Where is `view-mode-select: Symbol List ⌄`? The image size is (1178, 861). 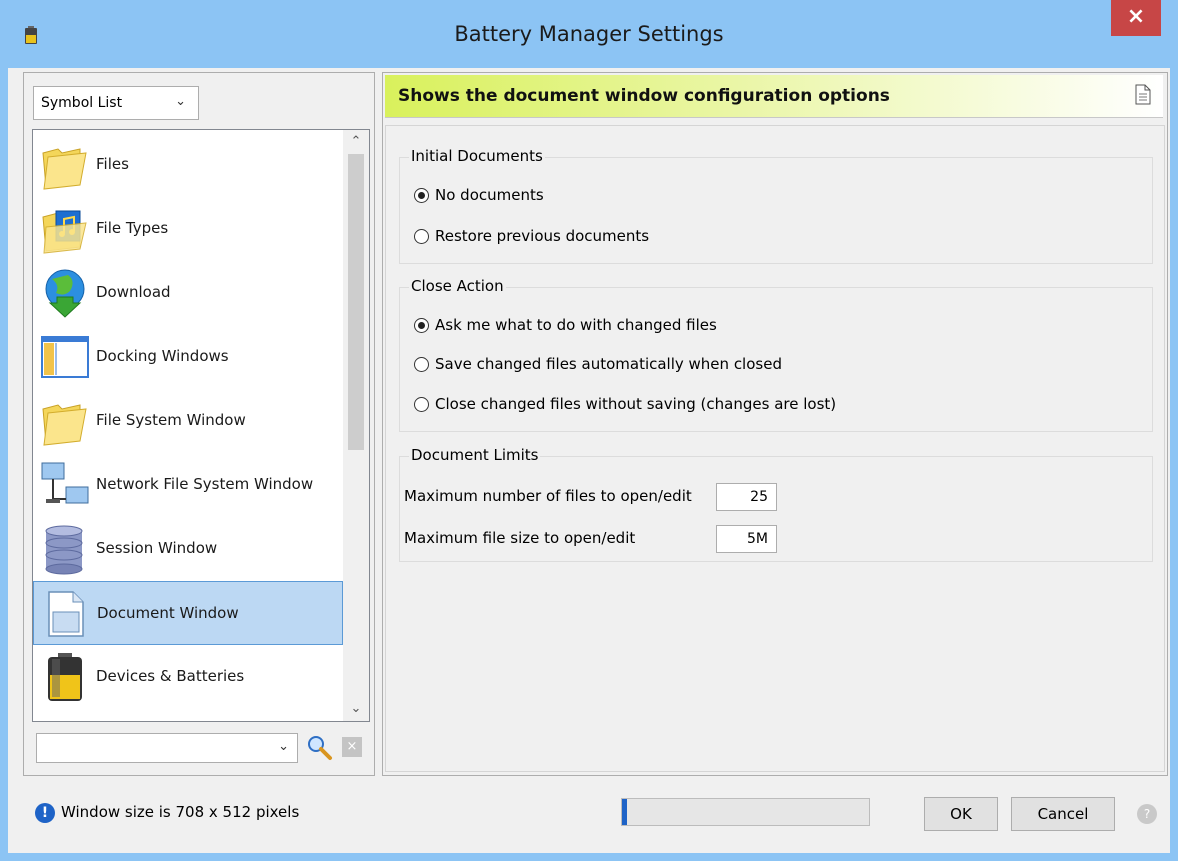
view-mode-select: Symbol List ⌄ is located at coordinates (116, 103).